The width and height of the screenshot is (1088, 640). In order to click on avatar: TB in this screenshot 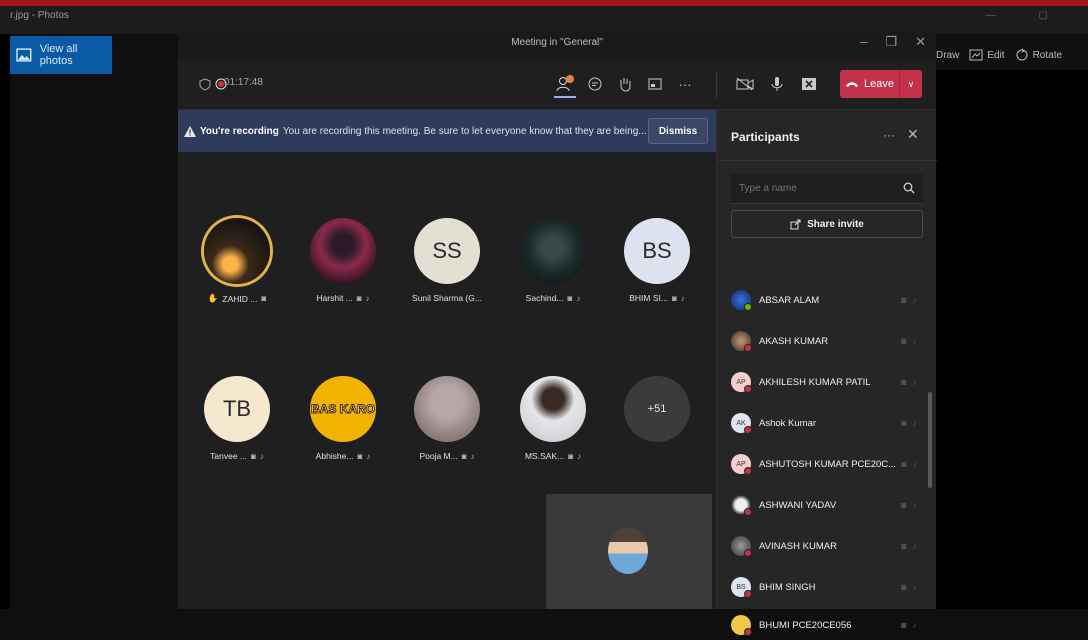, I will do `click(237, 409)`.